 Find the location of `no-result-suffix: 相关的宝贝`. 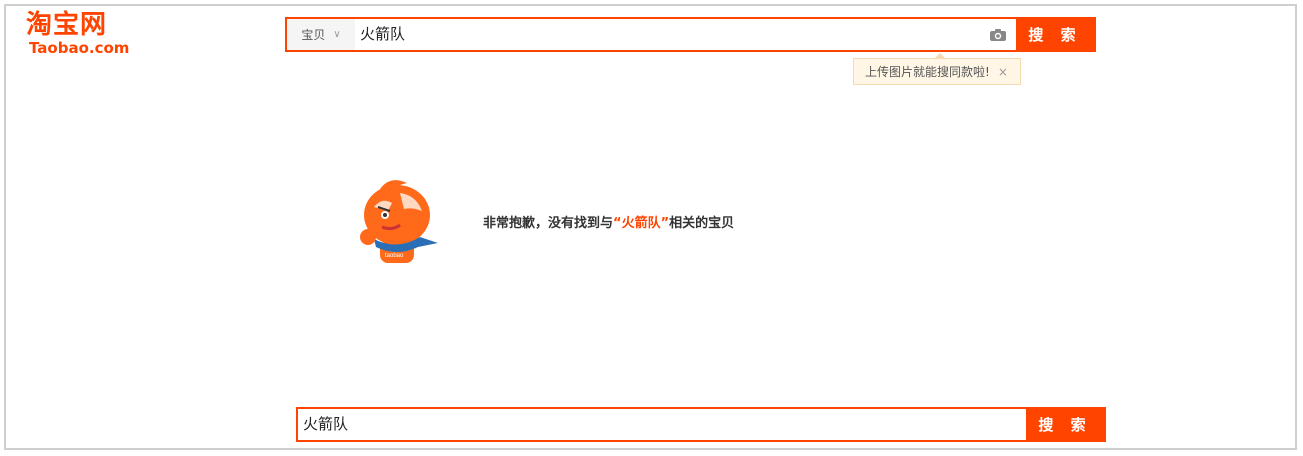

no-result-suffix: 相关的宝贝 is located at coordinates (702, 223).